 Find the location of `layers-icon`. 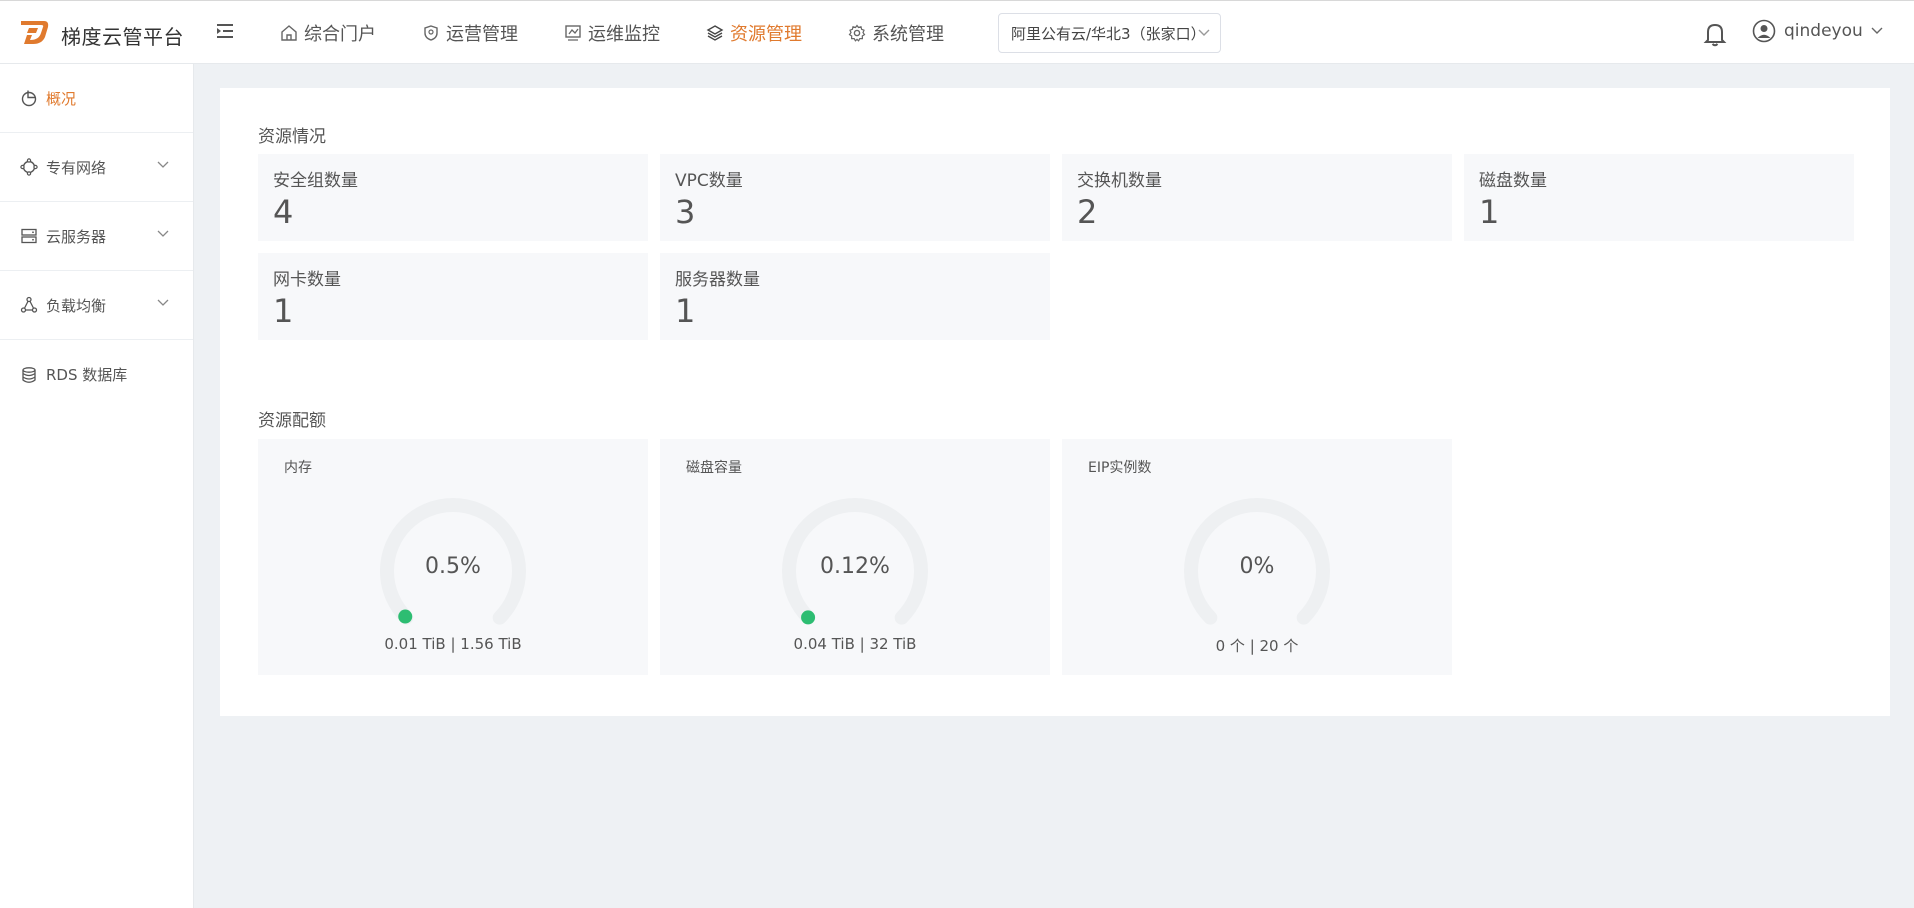

layers-icon is located at coordinates (715, 33).